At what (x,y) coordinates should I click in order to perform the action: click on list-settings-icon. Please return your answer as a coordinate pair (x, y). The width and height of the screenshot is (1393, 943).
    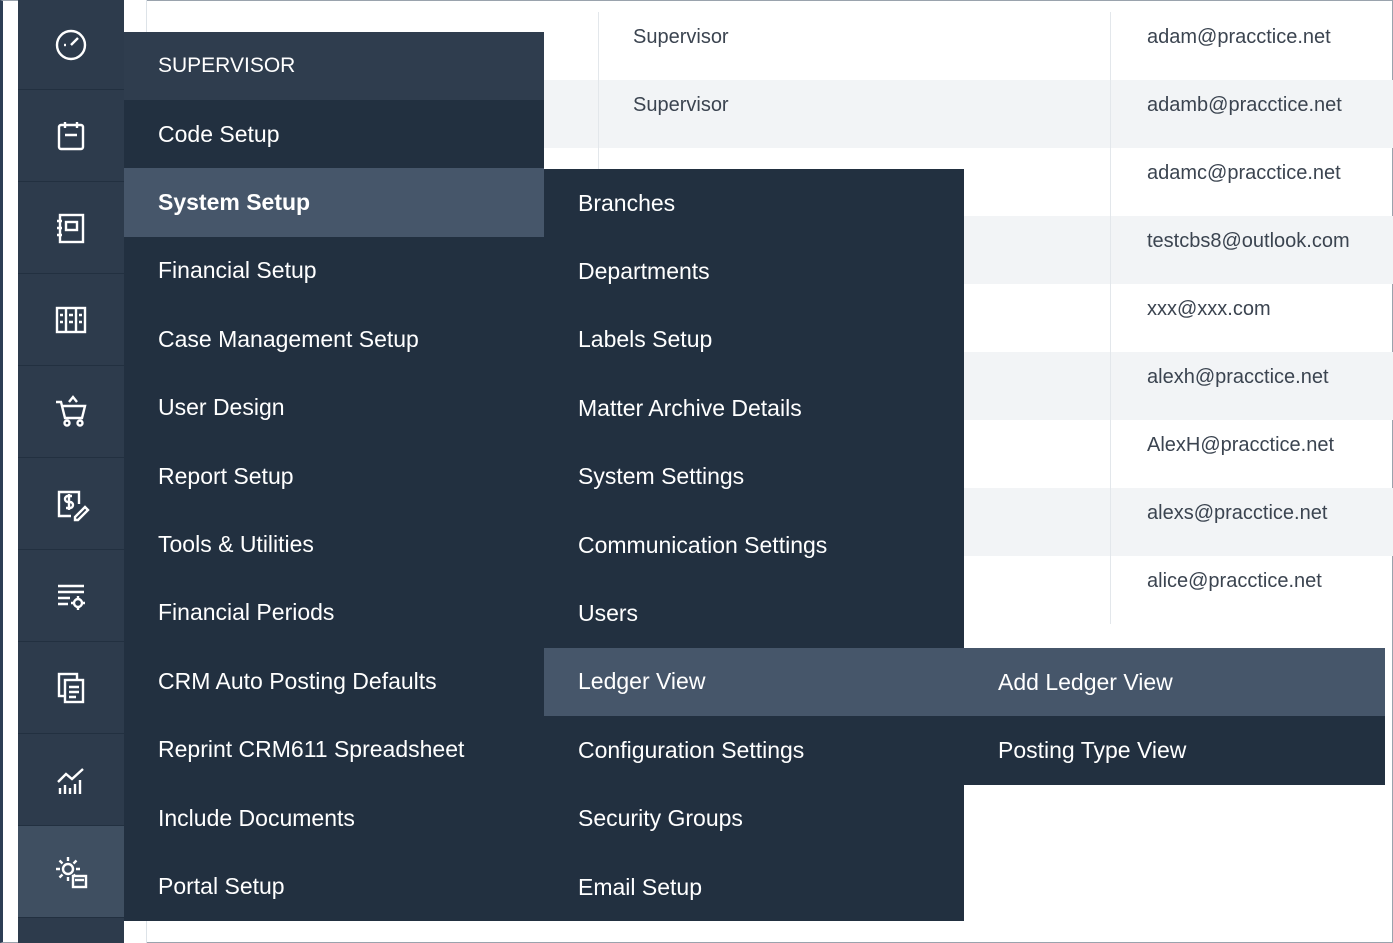
    Looking at the image, I should click on (71, 597).